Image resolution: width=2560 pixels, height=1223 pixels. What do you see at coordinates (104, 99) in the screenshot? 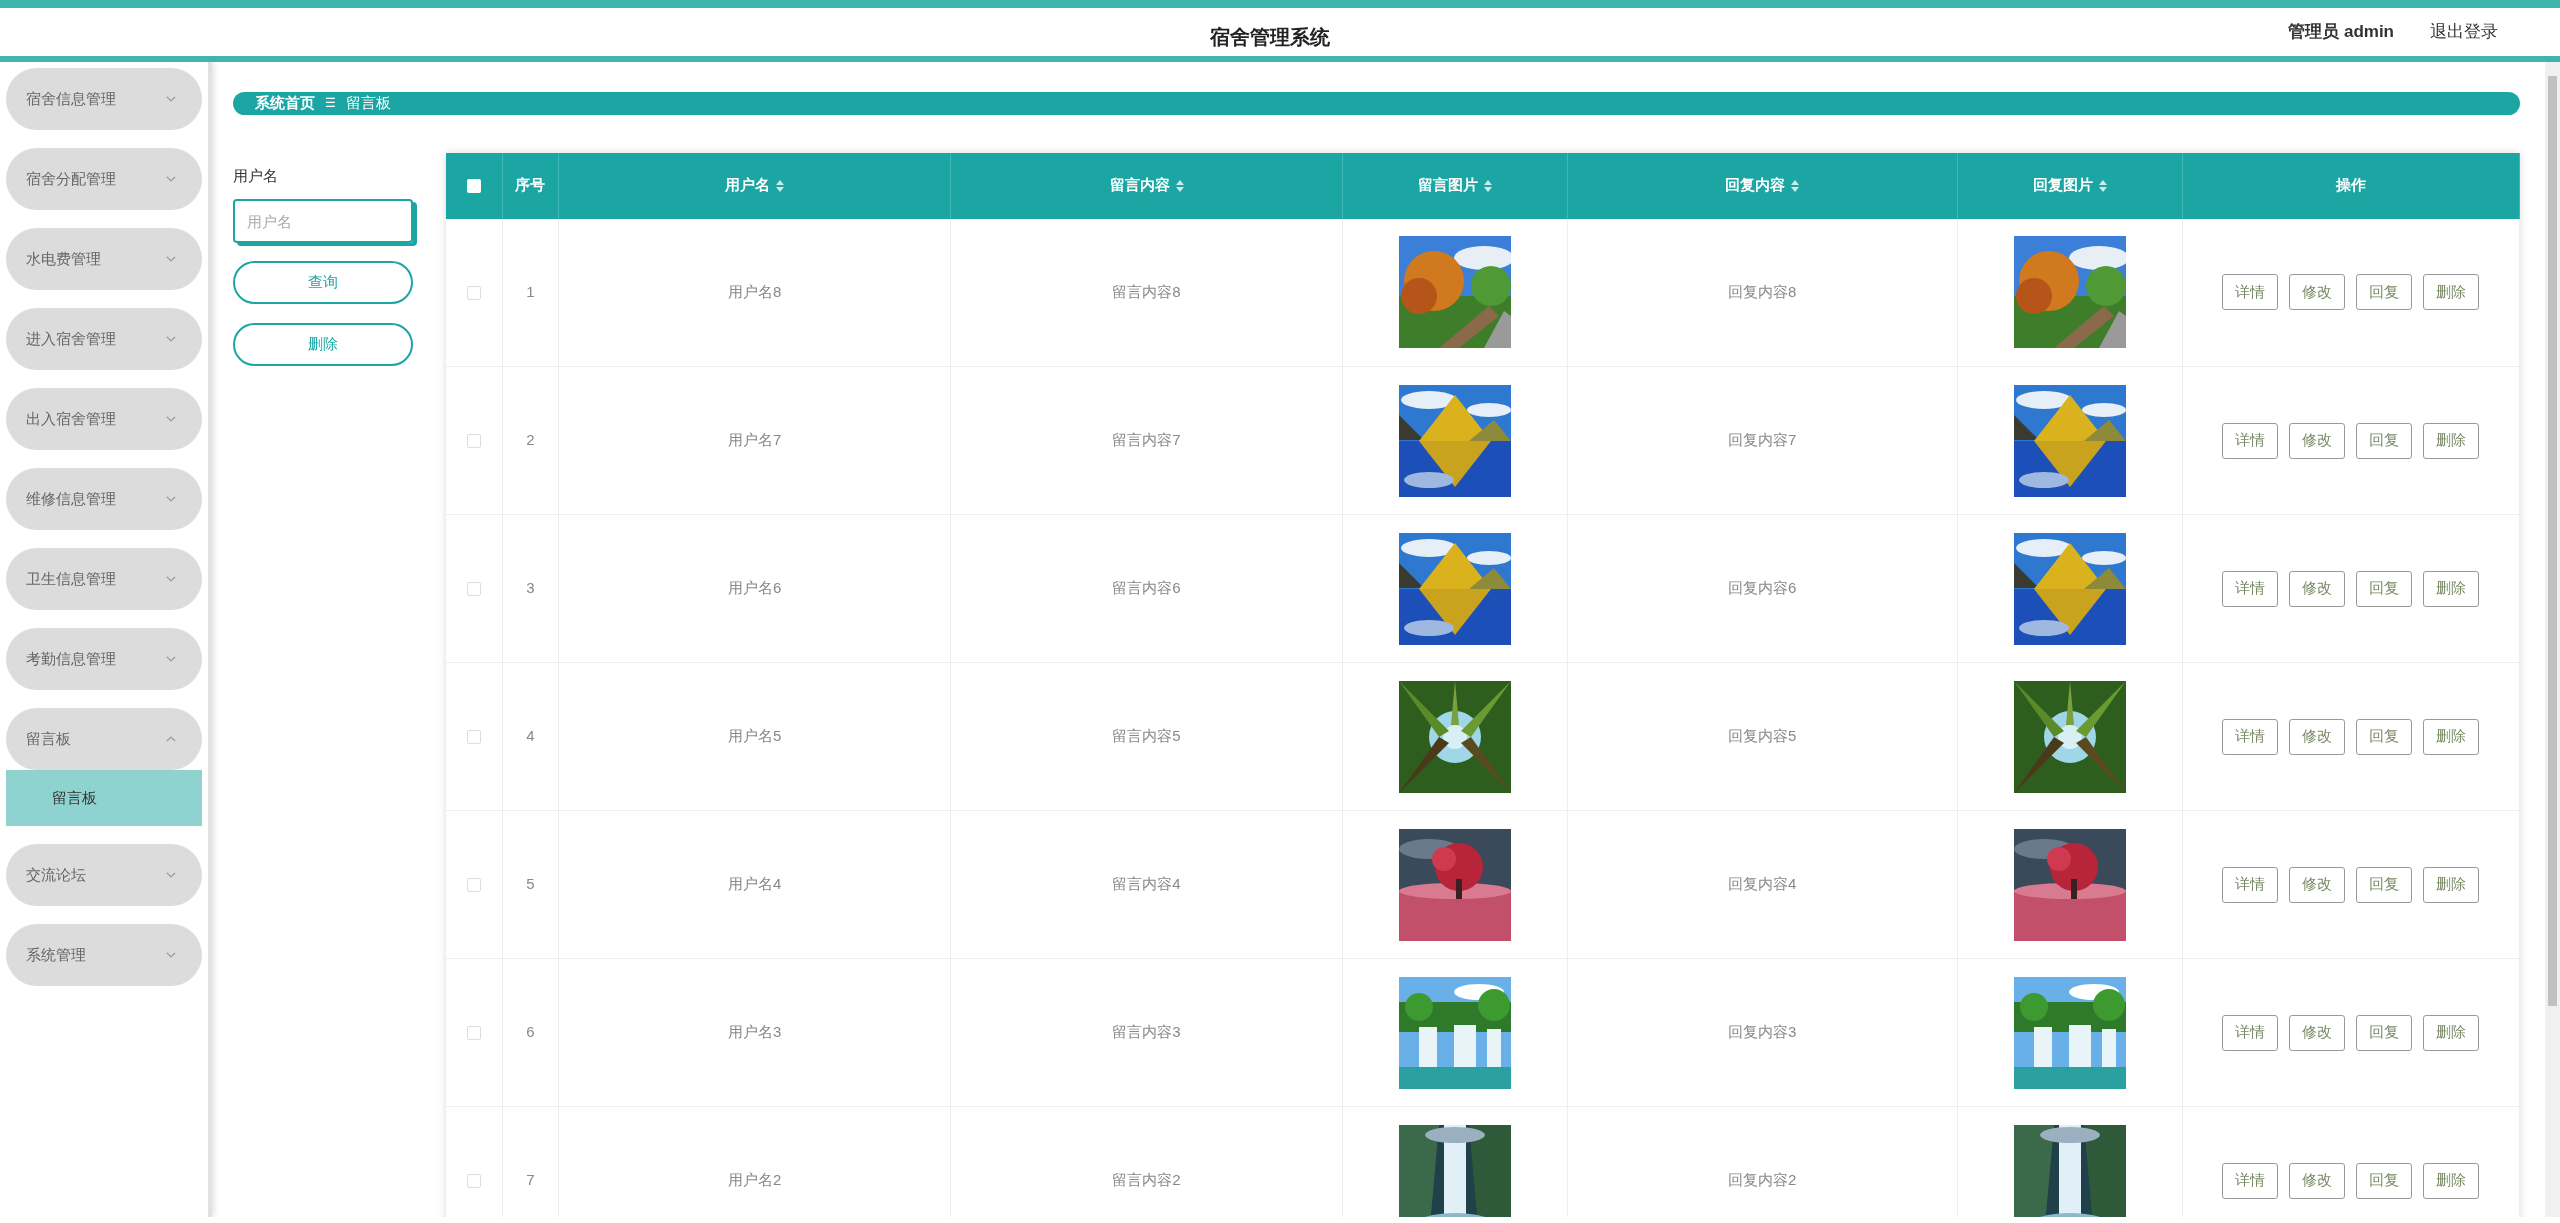
I see `sidebar-item: 宿舍信息管理` at bounding box center [104, 99].